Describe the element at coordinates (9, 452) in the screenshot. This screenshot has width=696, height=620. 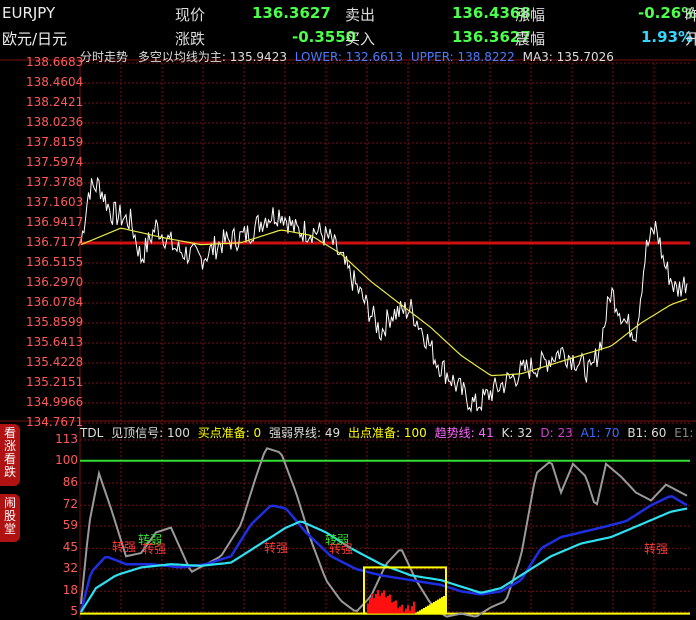
I see `side-tab-forecast-label: 看涨看跌` at that location.